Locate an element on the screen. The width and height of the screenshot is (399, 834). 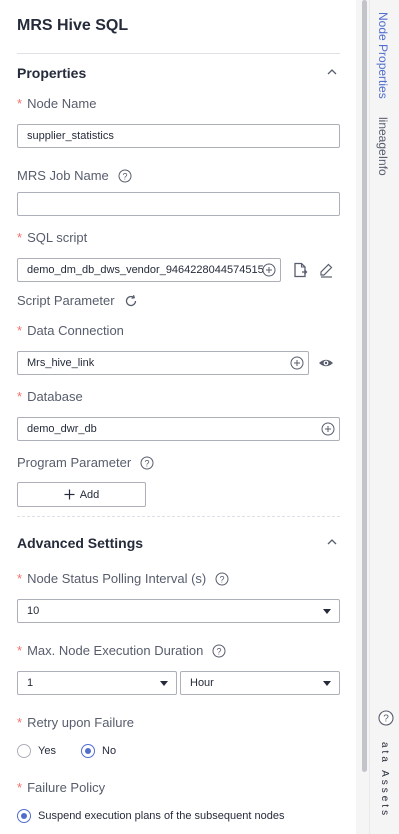
help-icon: ? is located at coordinates (386, 718).